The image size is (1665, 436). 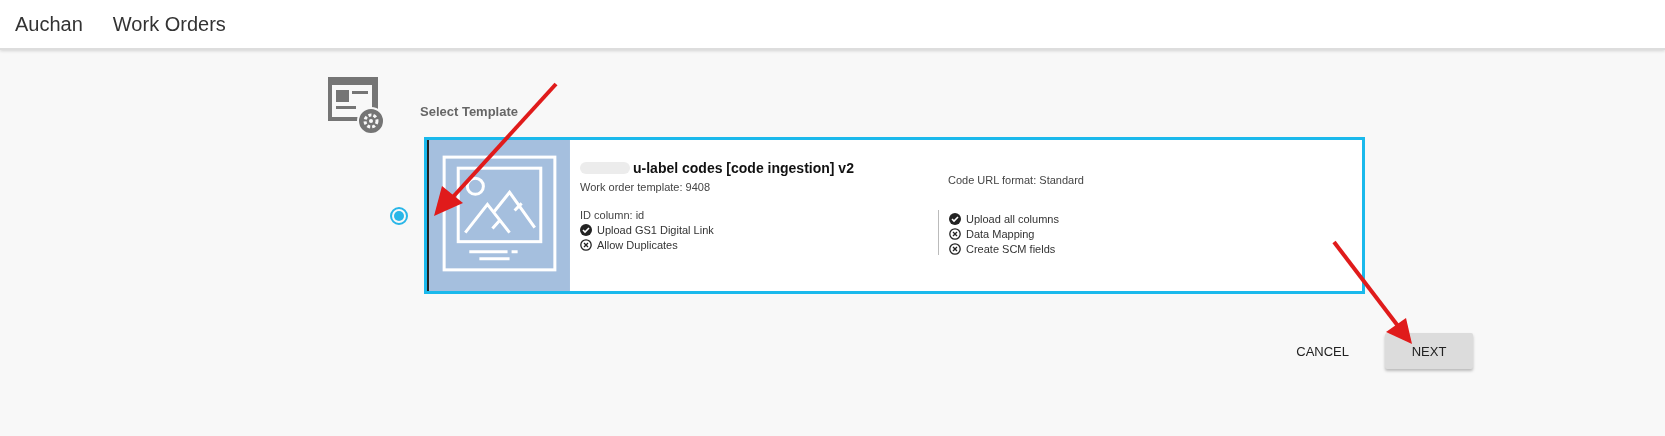 What do you see at coordinates (637, 245) in the screenshot?
I see `feature-label: Allow Duplicates` at bounding box center [637, 245].